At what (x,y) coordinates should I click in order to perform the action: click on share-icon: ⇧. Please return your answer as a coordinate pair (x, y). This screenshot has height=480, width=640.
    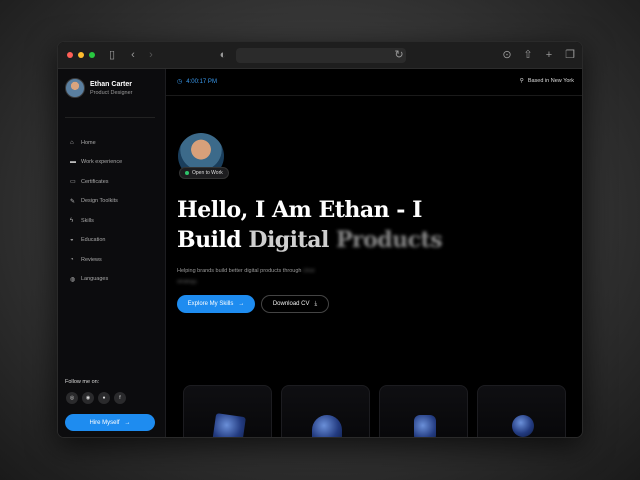
    Looking at the image, I should click on (528, 55).